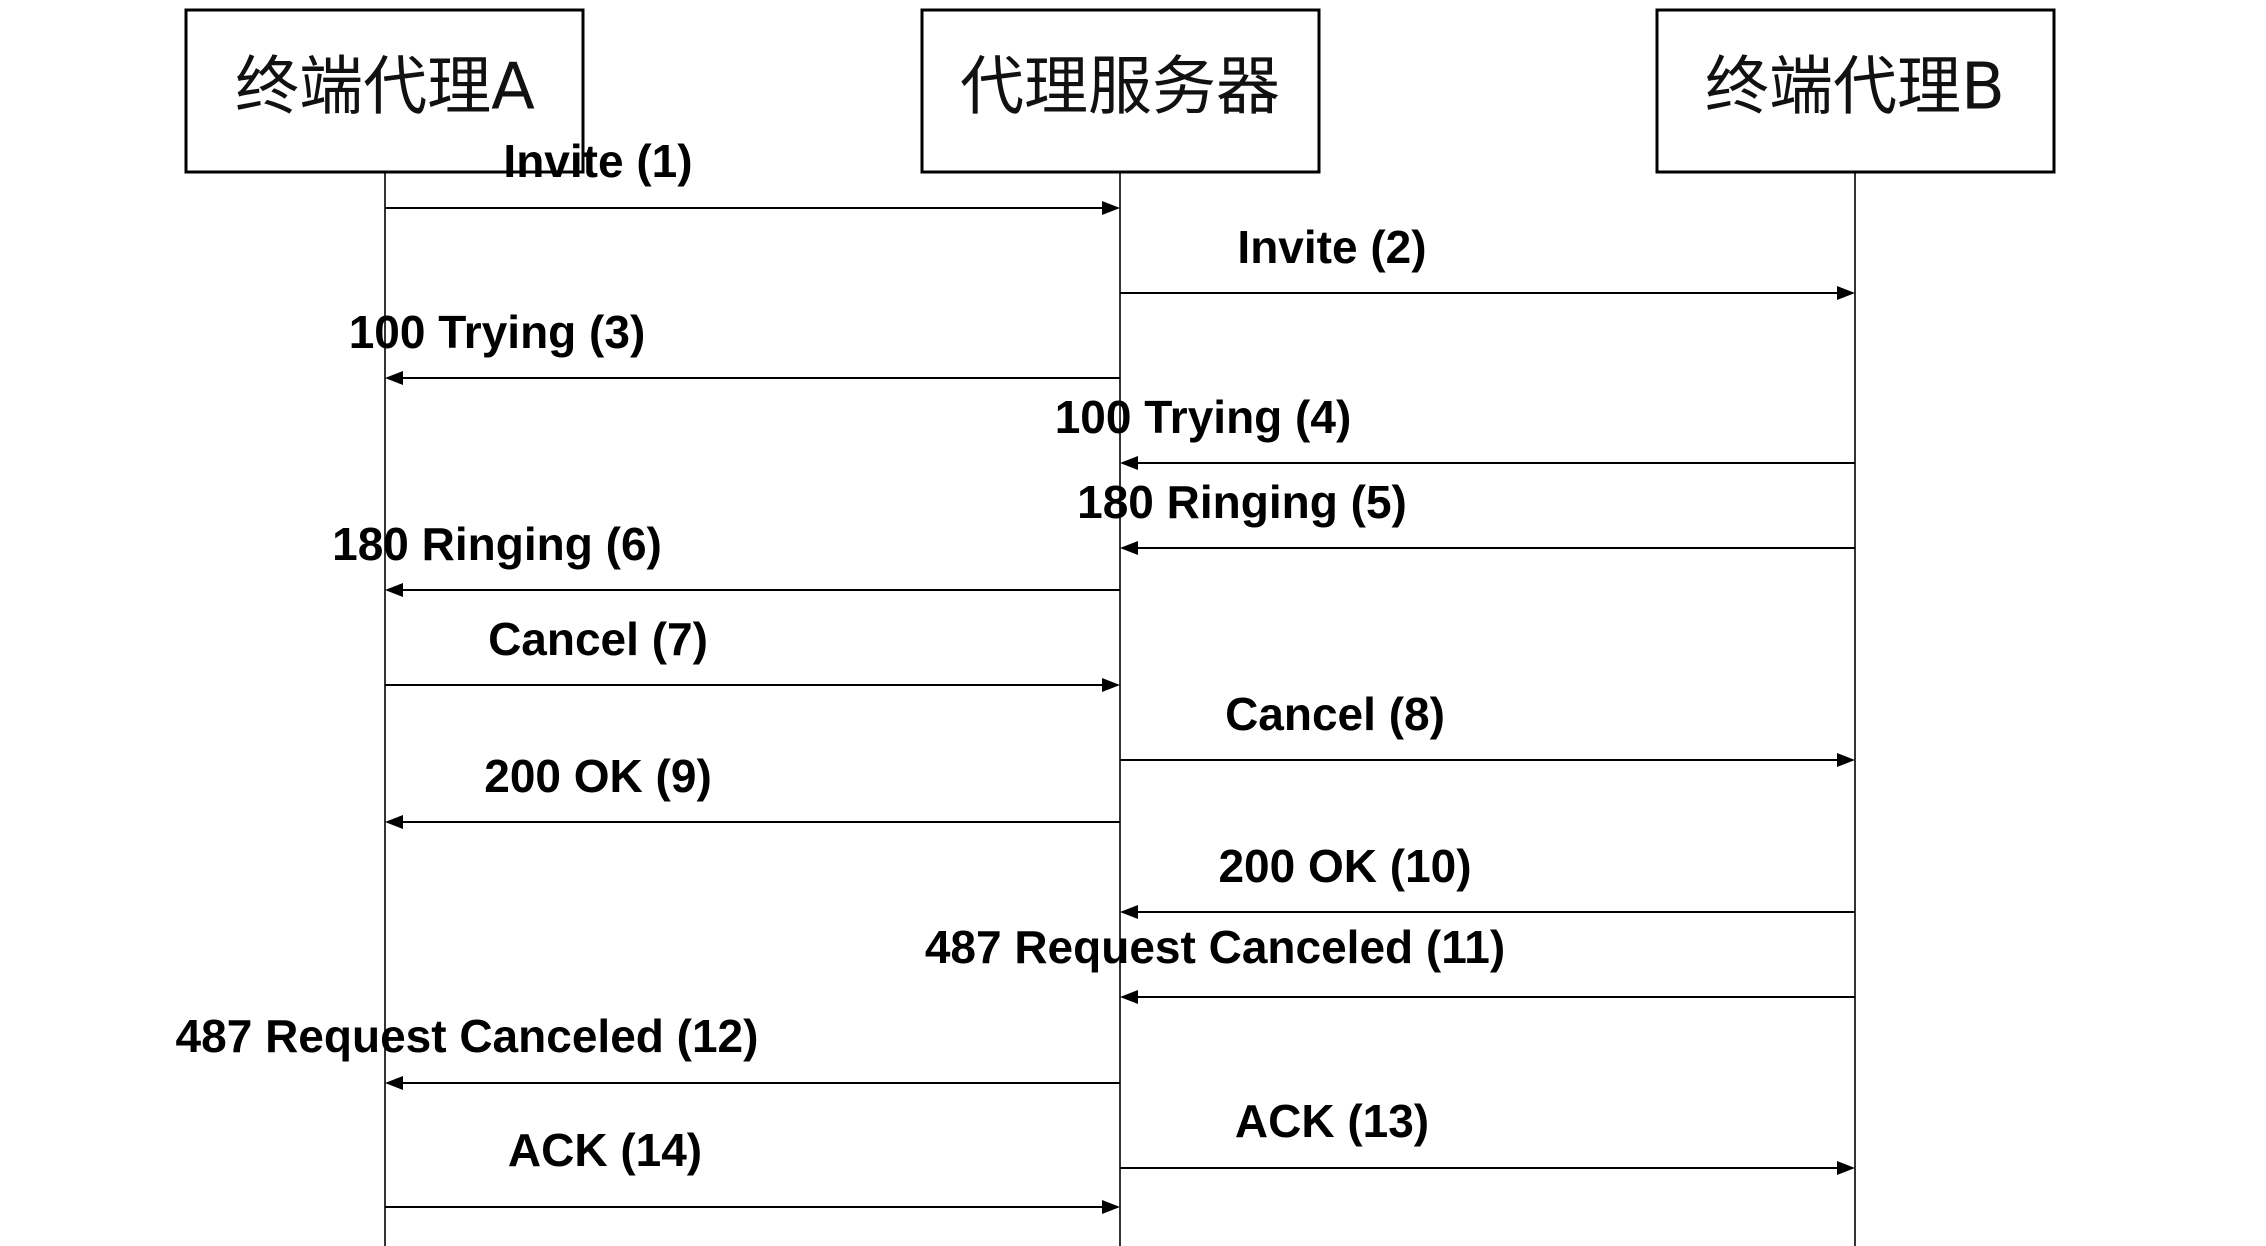 This screenshot has height=1246, width=2266. Describe the element at coordinates (726, 557) in the screenshot. I see `message-180-ringing-6: 180 Ringing (6)` at that location.